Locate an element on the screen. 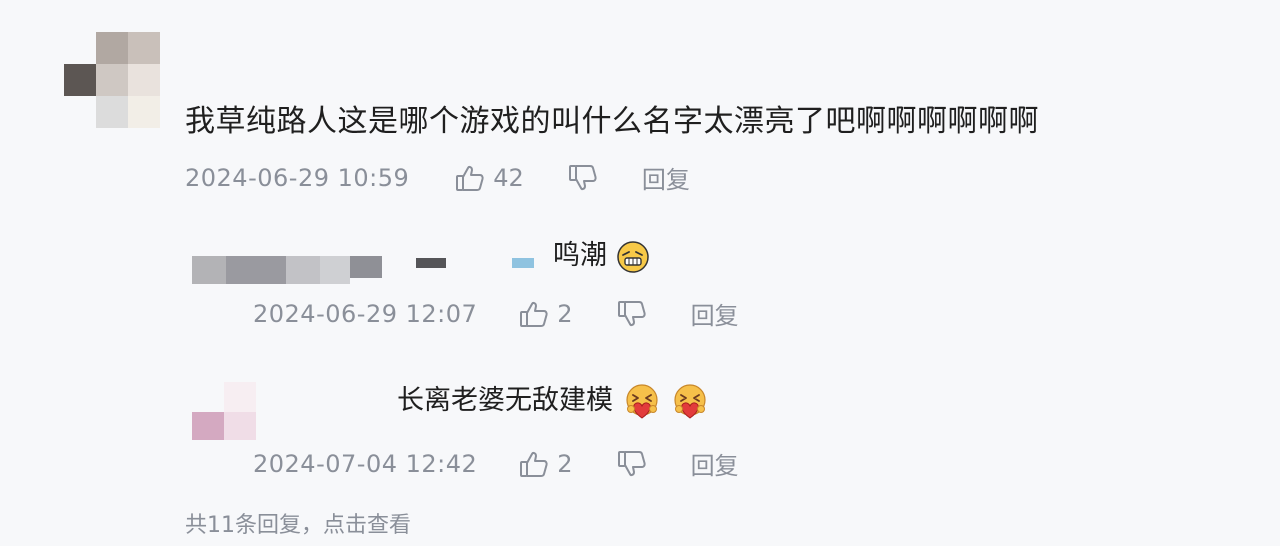 The height and width of the screenshot is (546, 1280). comment-meta: 2024-06-29 10:59 42 回复 is located at coordinates (437, 177).